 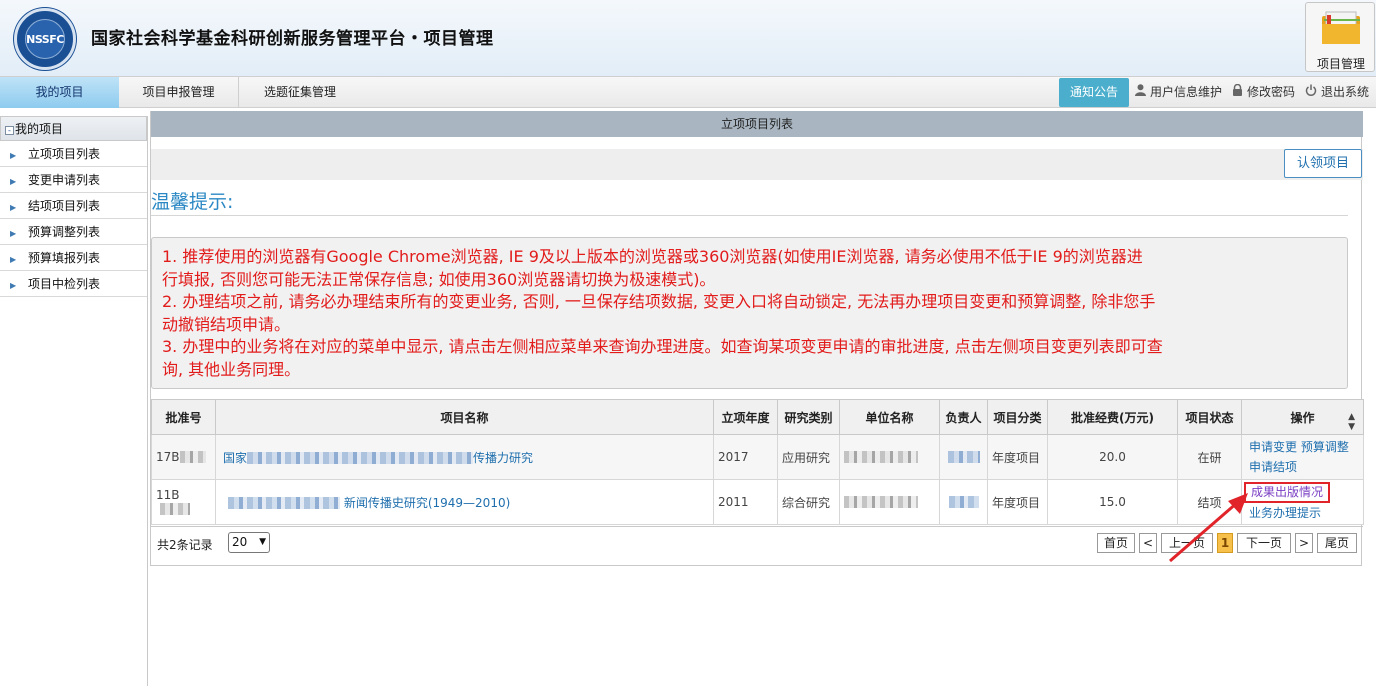 I want to click on project-name-link: 国家 传播力研究, so click(x=376, y=458).